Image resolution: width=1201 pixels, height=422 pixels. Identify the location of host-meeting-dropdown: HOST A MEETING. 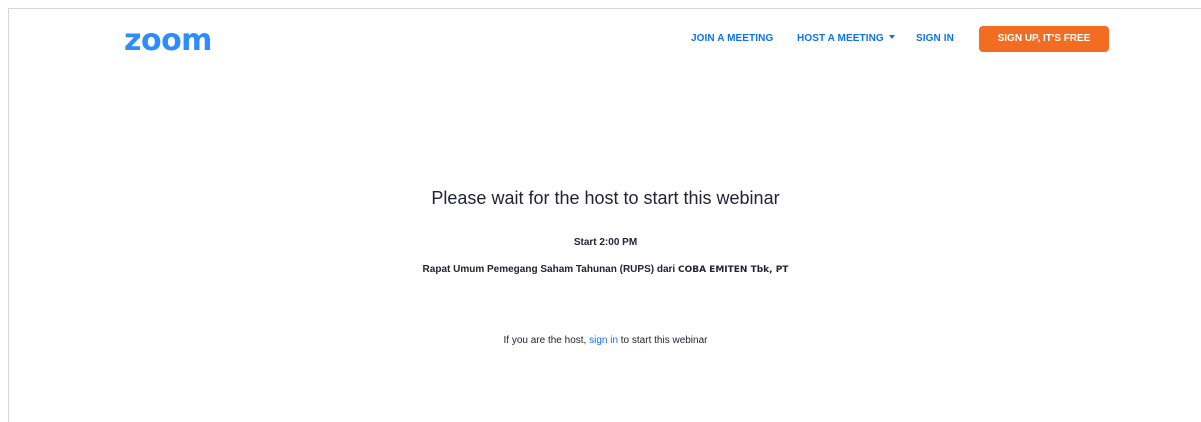
(846, 39).